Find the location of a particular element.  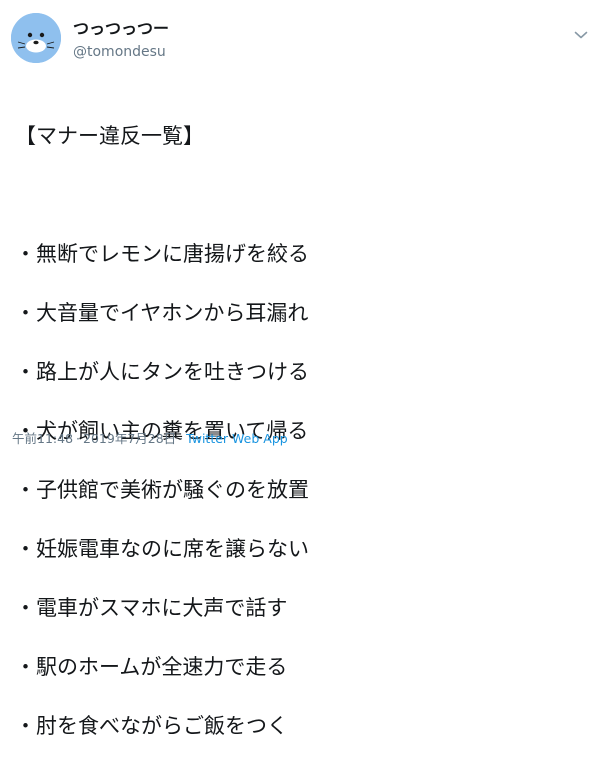

tweet-line: ・電車がスマホに大声で話す is located at coordinates (151, 607).